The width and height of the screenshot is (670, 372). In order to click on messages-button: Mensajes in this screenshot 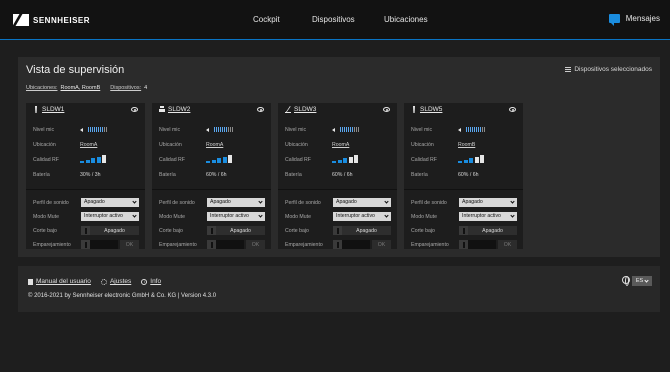, I will do `click(634, 20)`.